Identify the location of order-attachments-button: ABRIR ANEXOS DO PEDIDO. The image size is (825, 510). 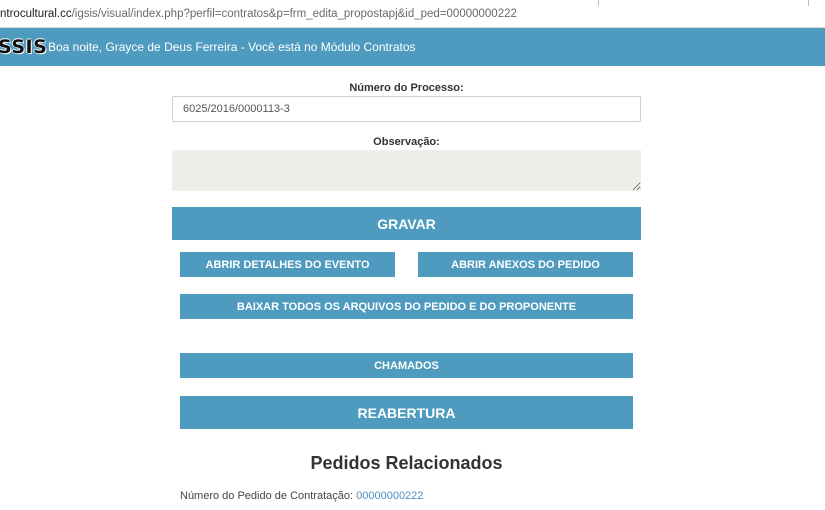
(525, 264).